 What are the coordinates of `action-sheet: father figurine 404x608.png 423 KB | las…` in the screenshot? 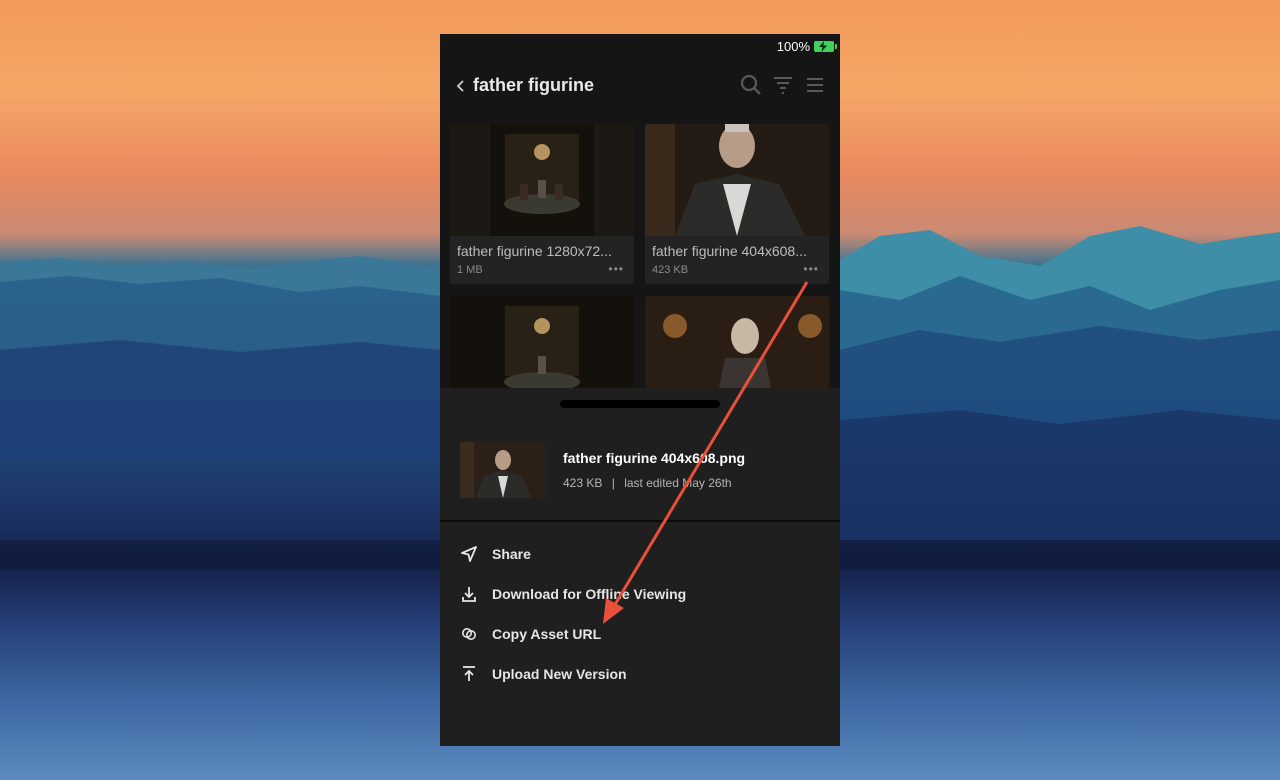 It's located at (640, 567).